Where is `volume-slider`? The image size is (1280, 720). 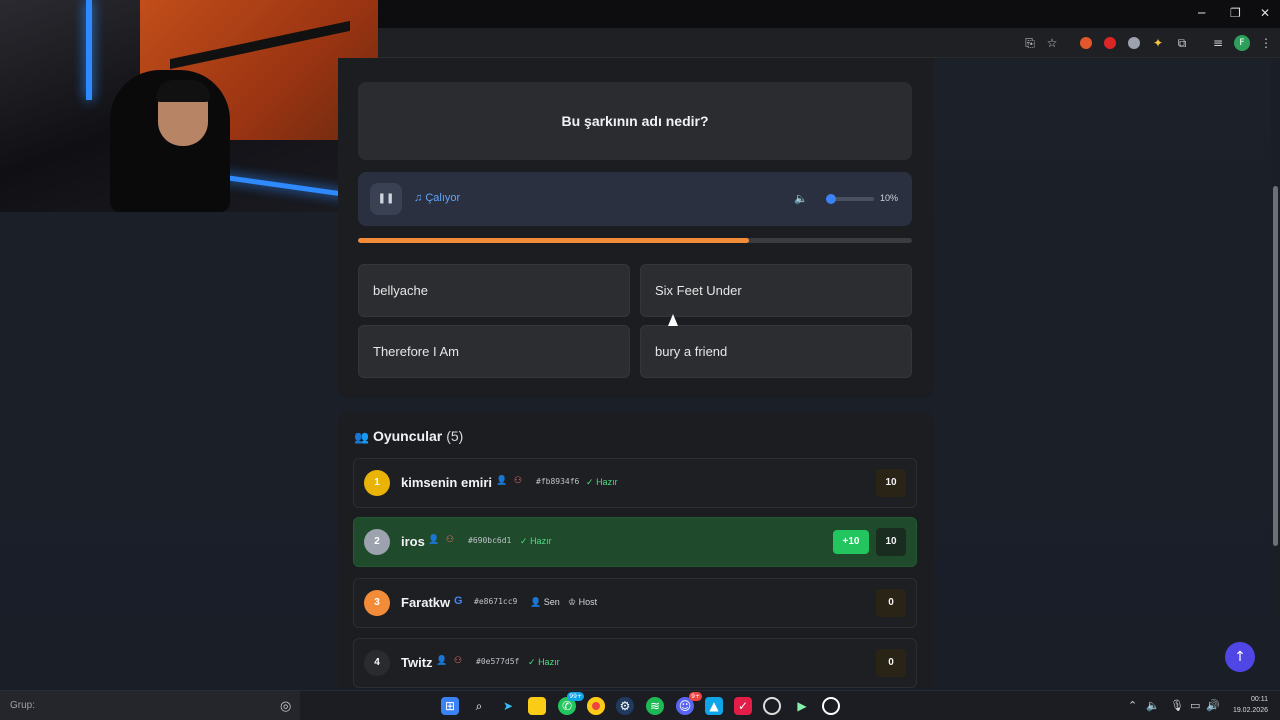 volume-slider is located at coordinates (849, 199).